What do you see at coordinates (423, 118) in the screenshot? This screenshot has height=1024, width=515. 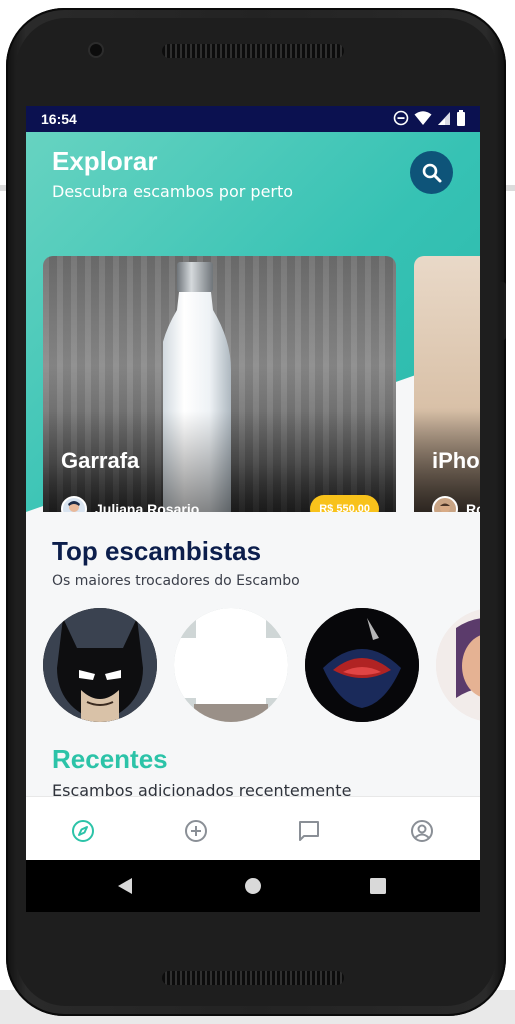 I see `wifi-icon` at bounding box center [423, 118].